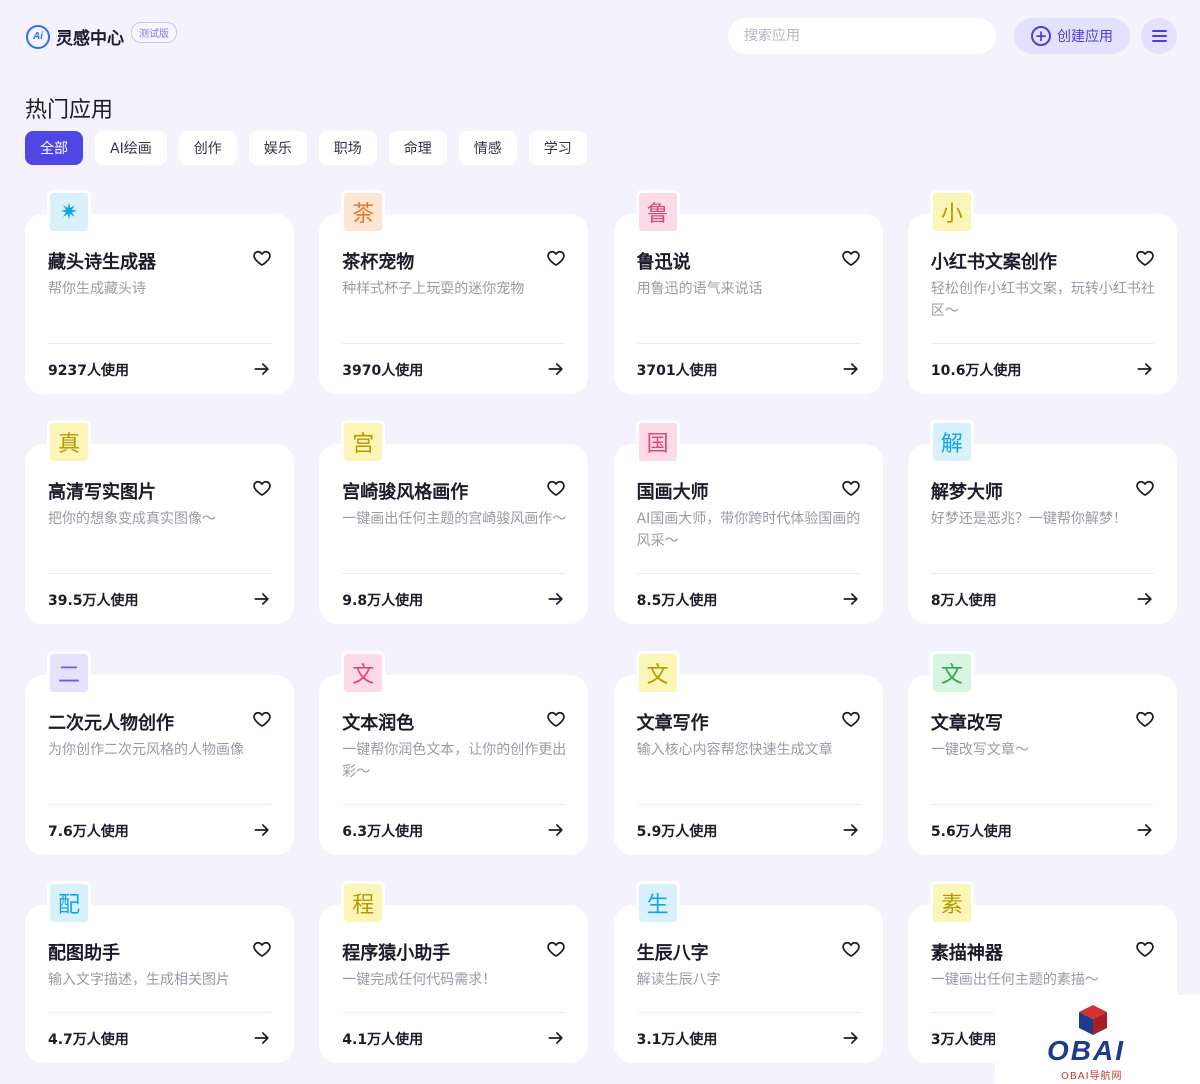 This screenshot has width=1200, height=1084. Describe the element at coordinates (966, 493) in the screenshot. I see `card-title: 解梦大师` at that location.